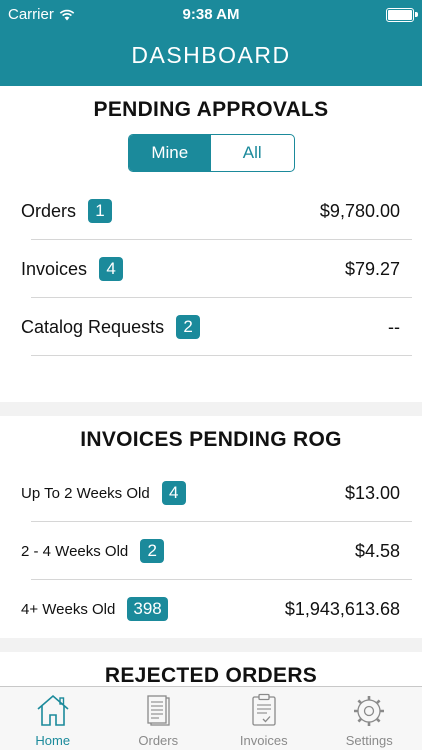 Image resolution: width=422 pixels, height=750 pixels. I want to click on count-badge: 398, so click(147, 609).